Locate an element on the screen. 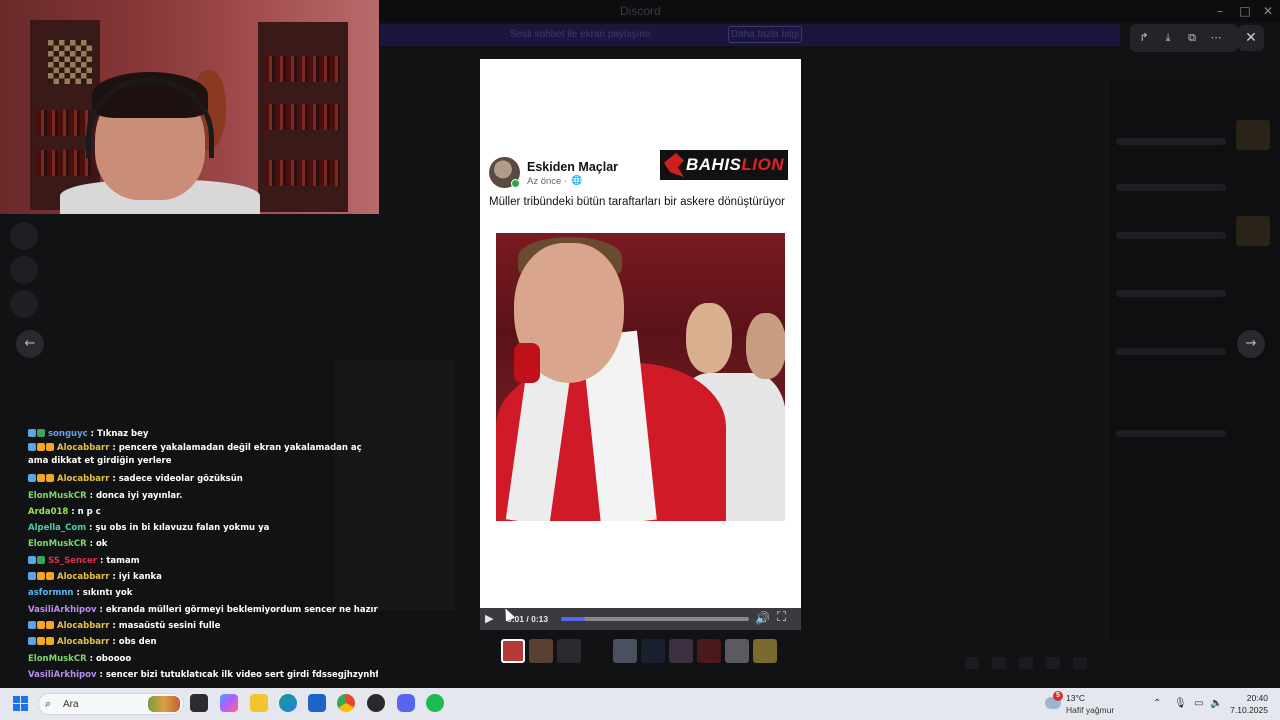 The image size is (1280, 720). copilot-icon is located at coordinates (229, 703).